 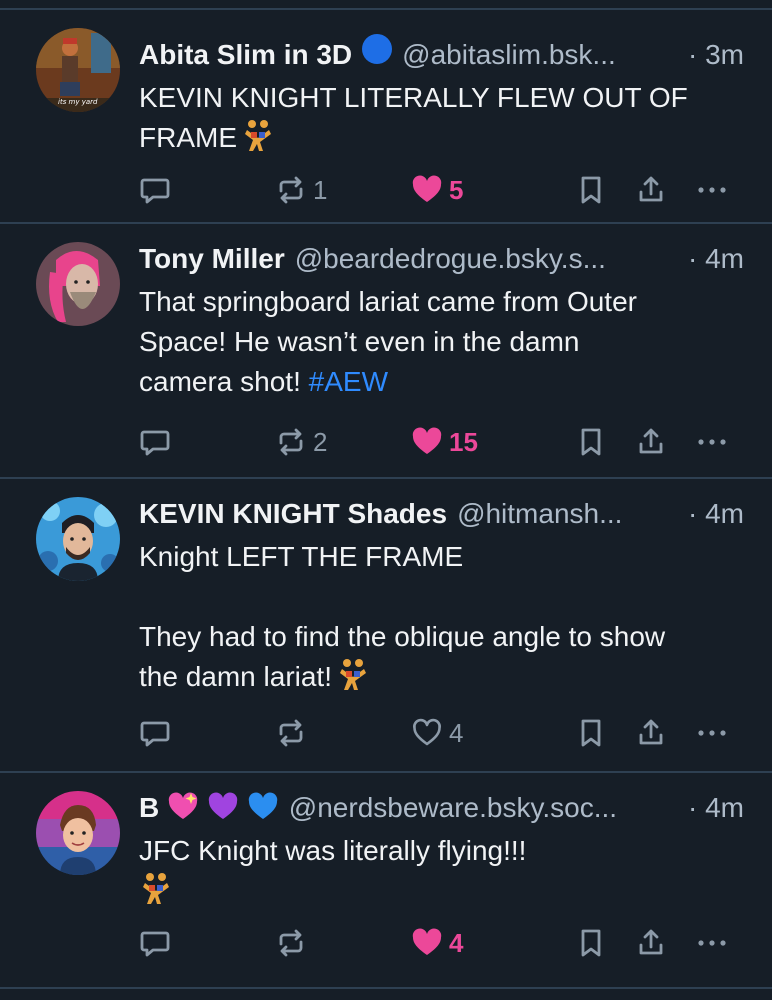 What do you see at coordinates (301, 556) in the screenshot?
I see `text-line: Knight LEFT THE FRAME` at bounding box center [301, 556].